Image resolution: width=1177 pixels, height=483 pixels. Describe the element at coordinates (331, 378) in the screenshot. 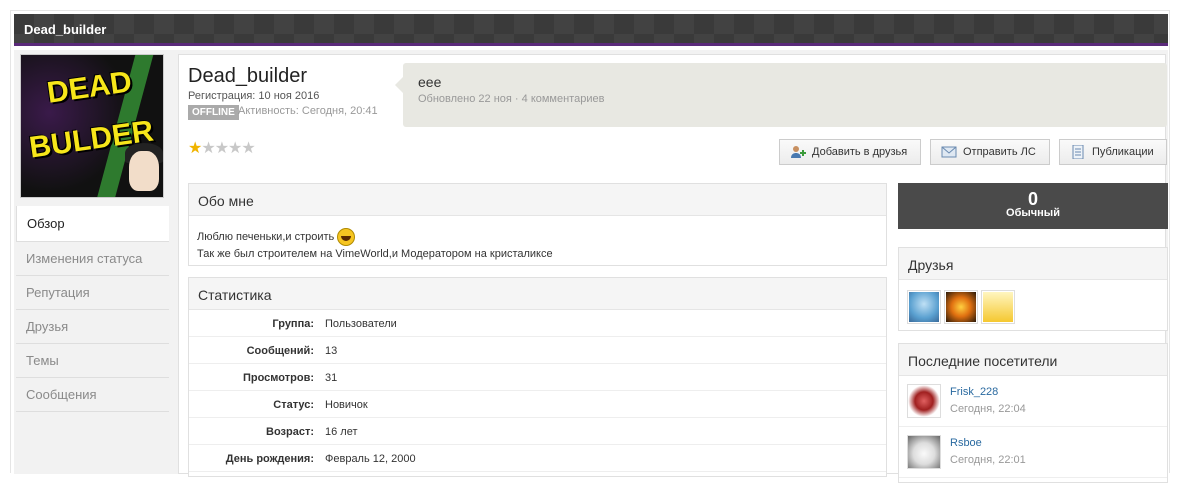

I see `stat-value: 31` at that location.